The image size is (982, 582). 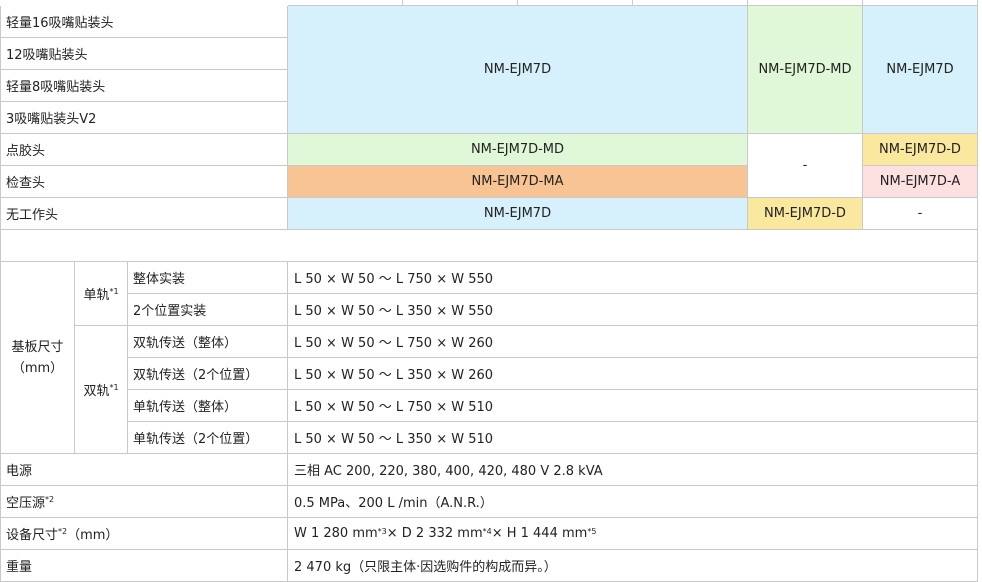 I want to click on board-row-name: 2个位置实装, so click(x=208, y=310).